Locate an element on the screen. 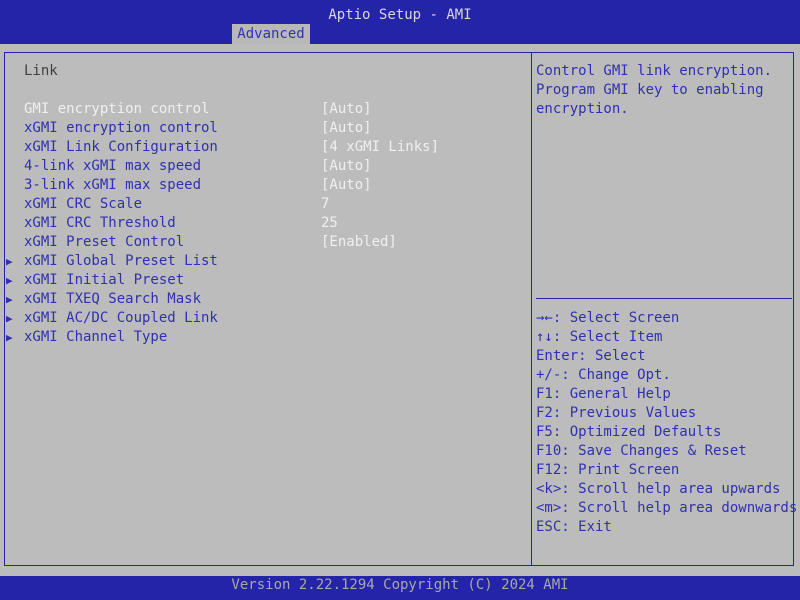  setting-row: ▶ xGMI TXEQ Search Mask is located at coordinates (264, 299).